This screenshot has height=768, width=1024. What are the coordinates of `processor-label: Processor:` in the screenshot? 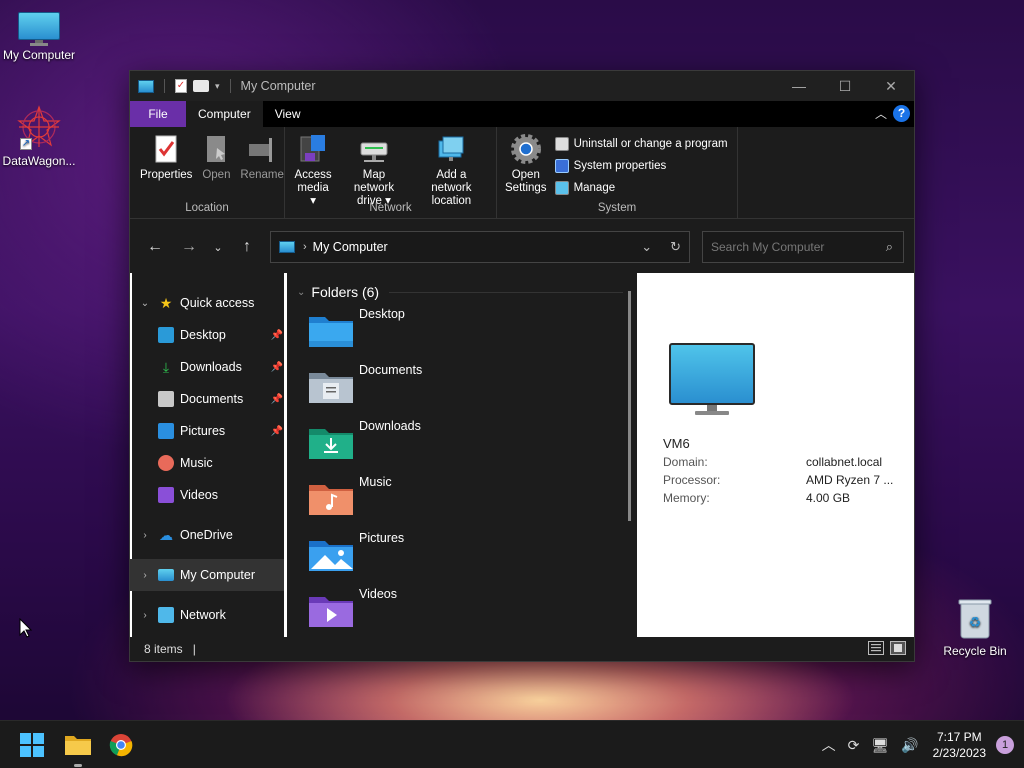 It's located at (692, 480).